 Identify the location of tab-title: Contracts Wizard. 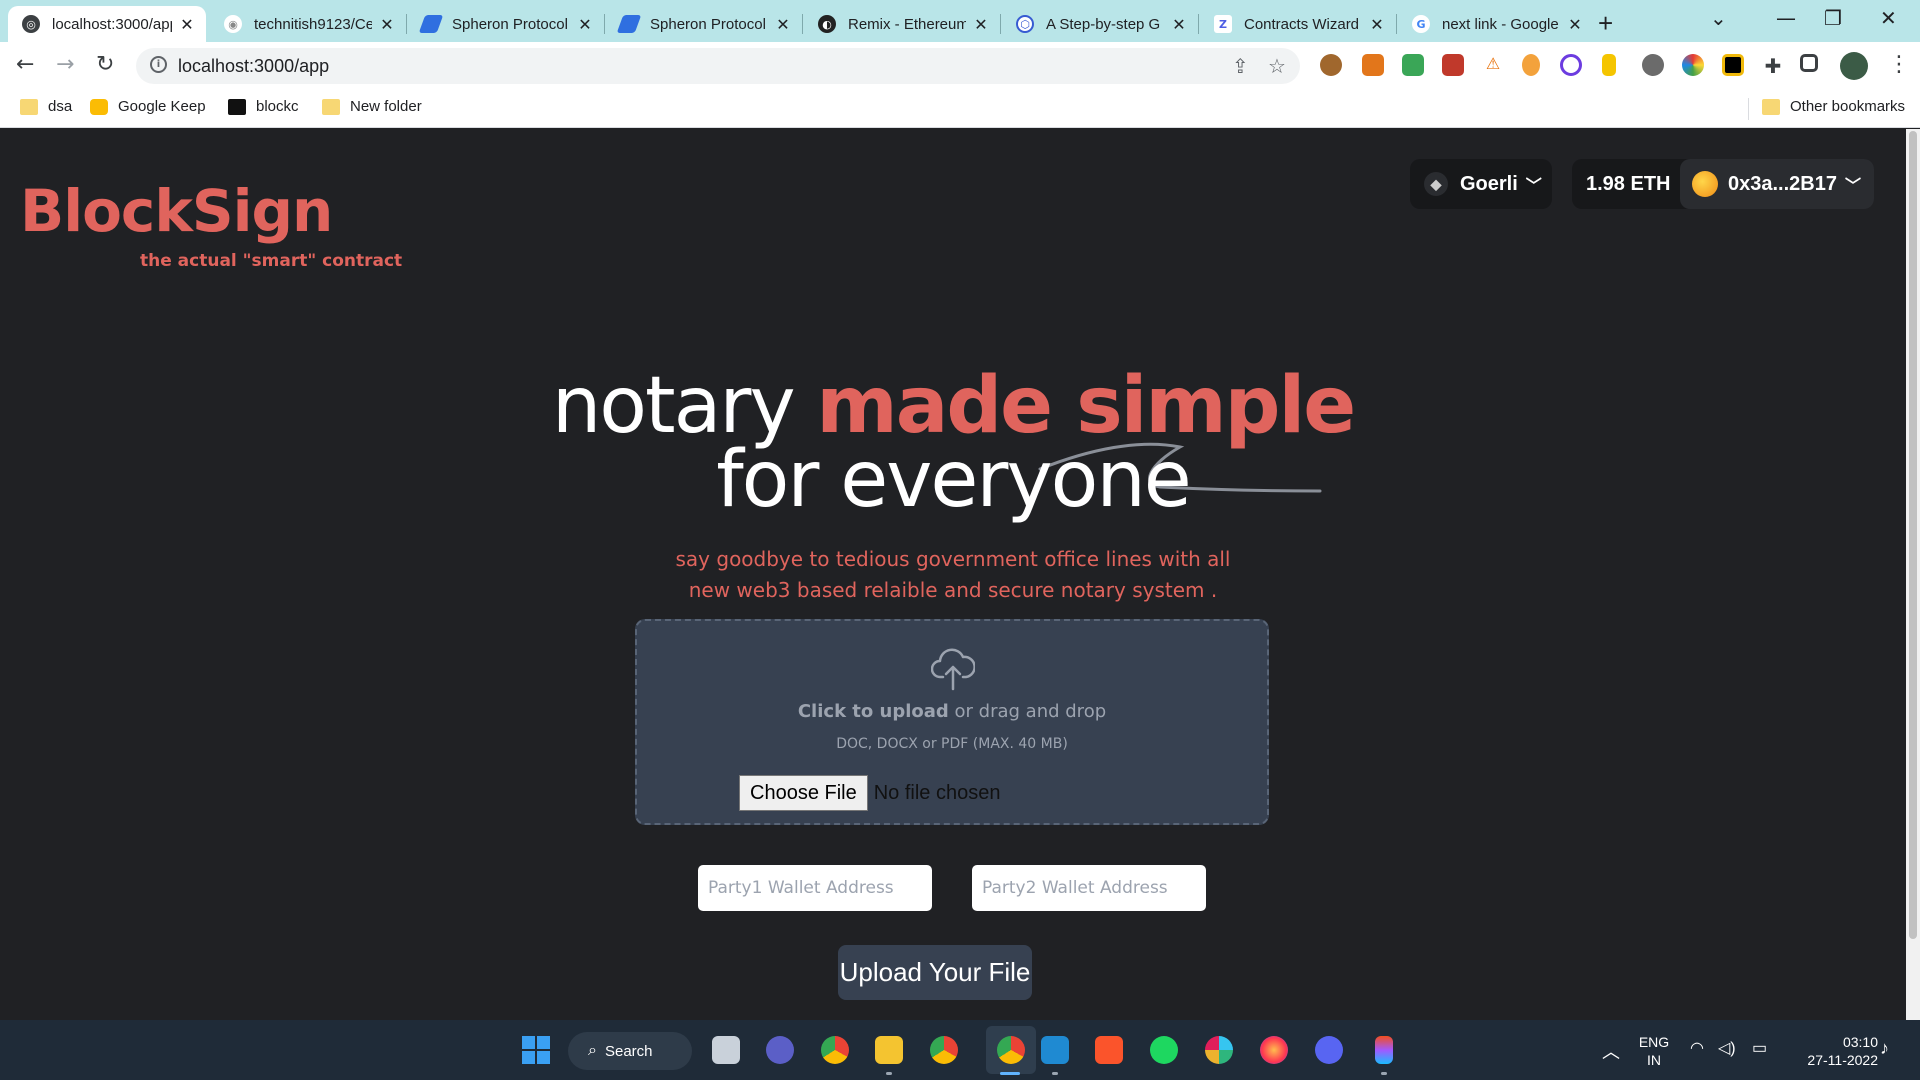
(1302, 24).